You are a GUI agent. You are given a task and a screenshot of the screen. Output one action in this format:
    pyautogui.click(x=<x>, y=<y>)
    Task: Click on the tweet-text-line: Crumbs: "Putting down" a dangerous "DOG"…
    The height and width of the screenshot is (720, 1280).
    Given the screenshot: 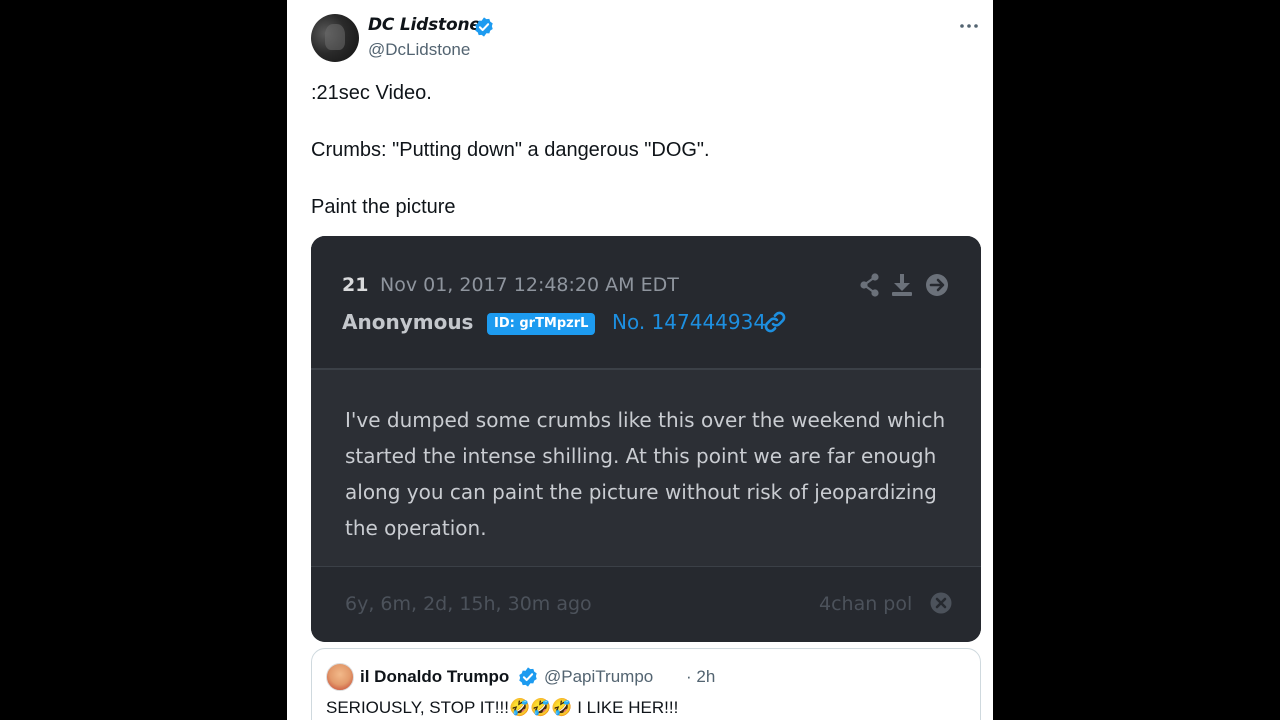 What is the action you would take?
    pyautogui.click(x=510, y=150)
    